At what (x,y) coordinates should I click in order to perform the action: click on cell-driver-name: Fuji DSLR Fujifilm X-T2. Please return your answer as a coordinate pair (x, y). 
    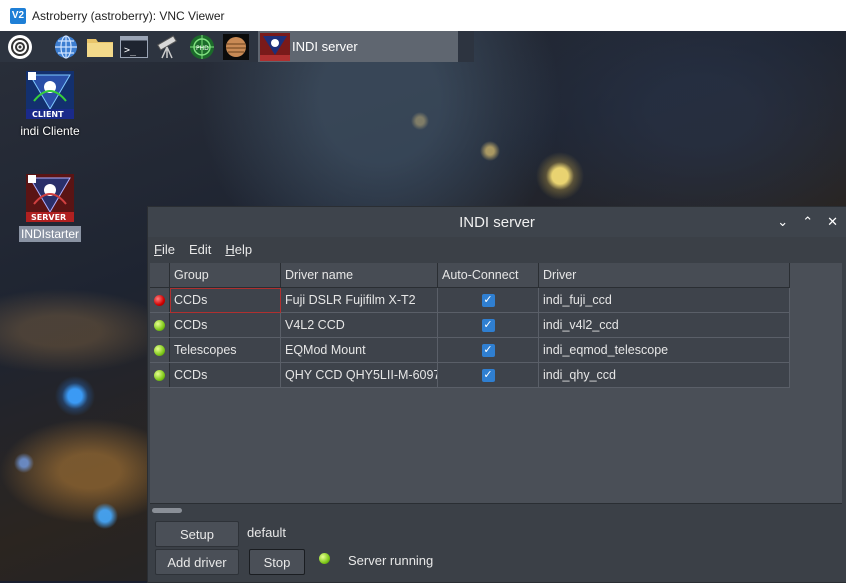
    Looking at the image, I should click on (359, 300).